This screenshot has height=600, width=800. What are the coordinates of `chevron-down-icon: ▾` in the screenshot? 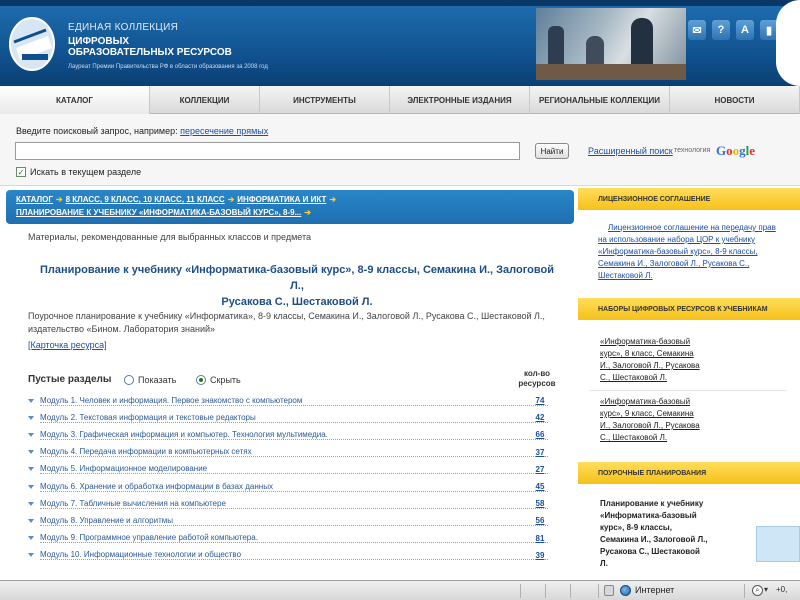 It's located at (766, 589).